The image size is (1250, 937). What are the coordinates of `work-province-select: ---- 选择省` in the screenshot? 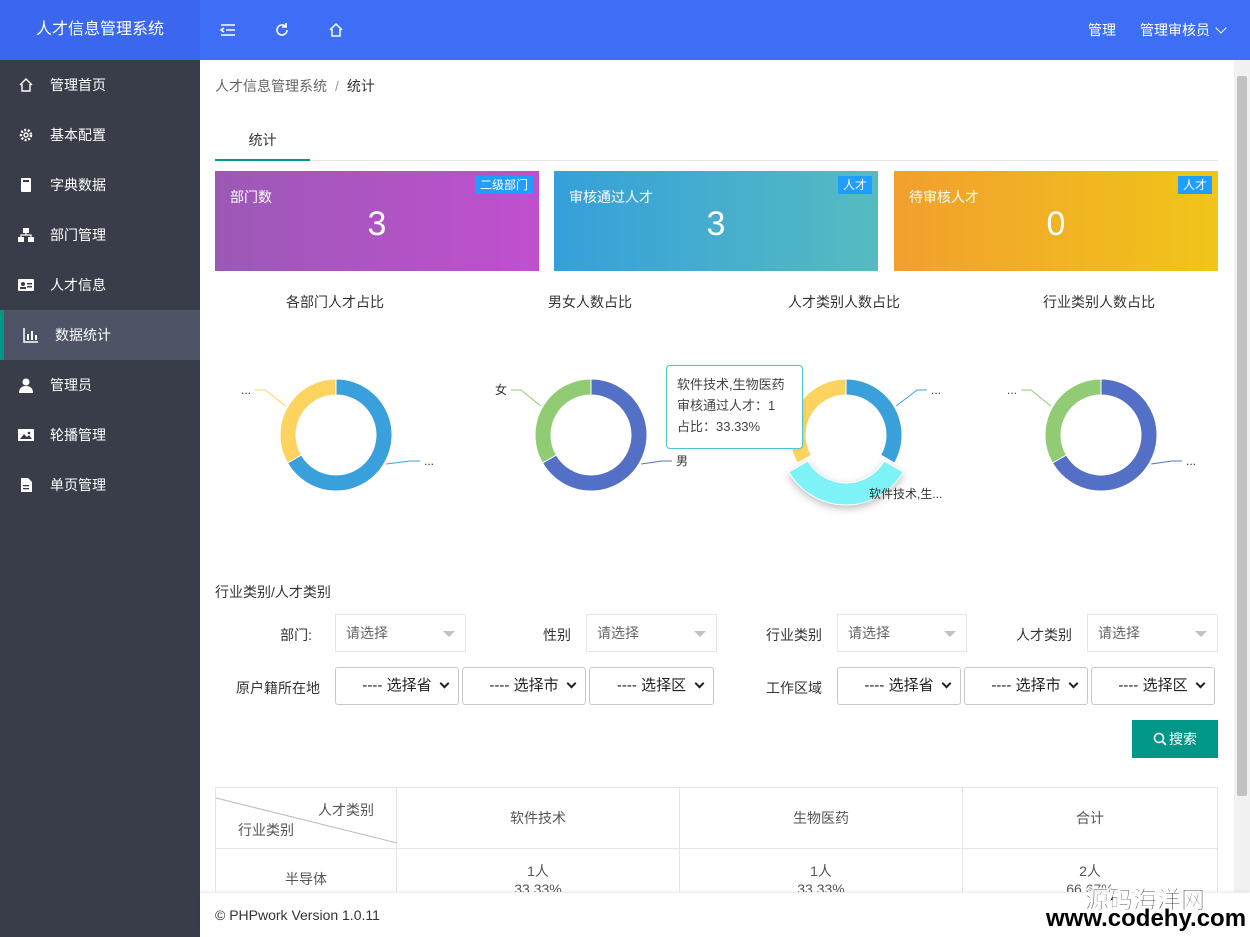 It's located at (899, 686).